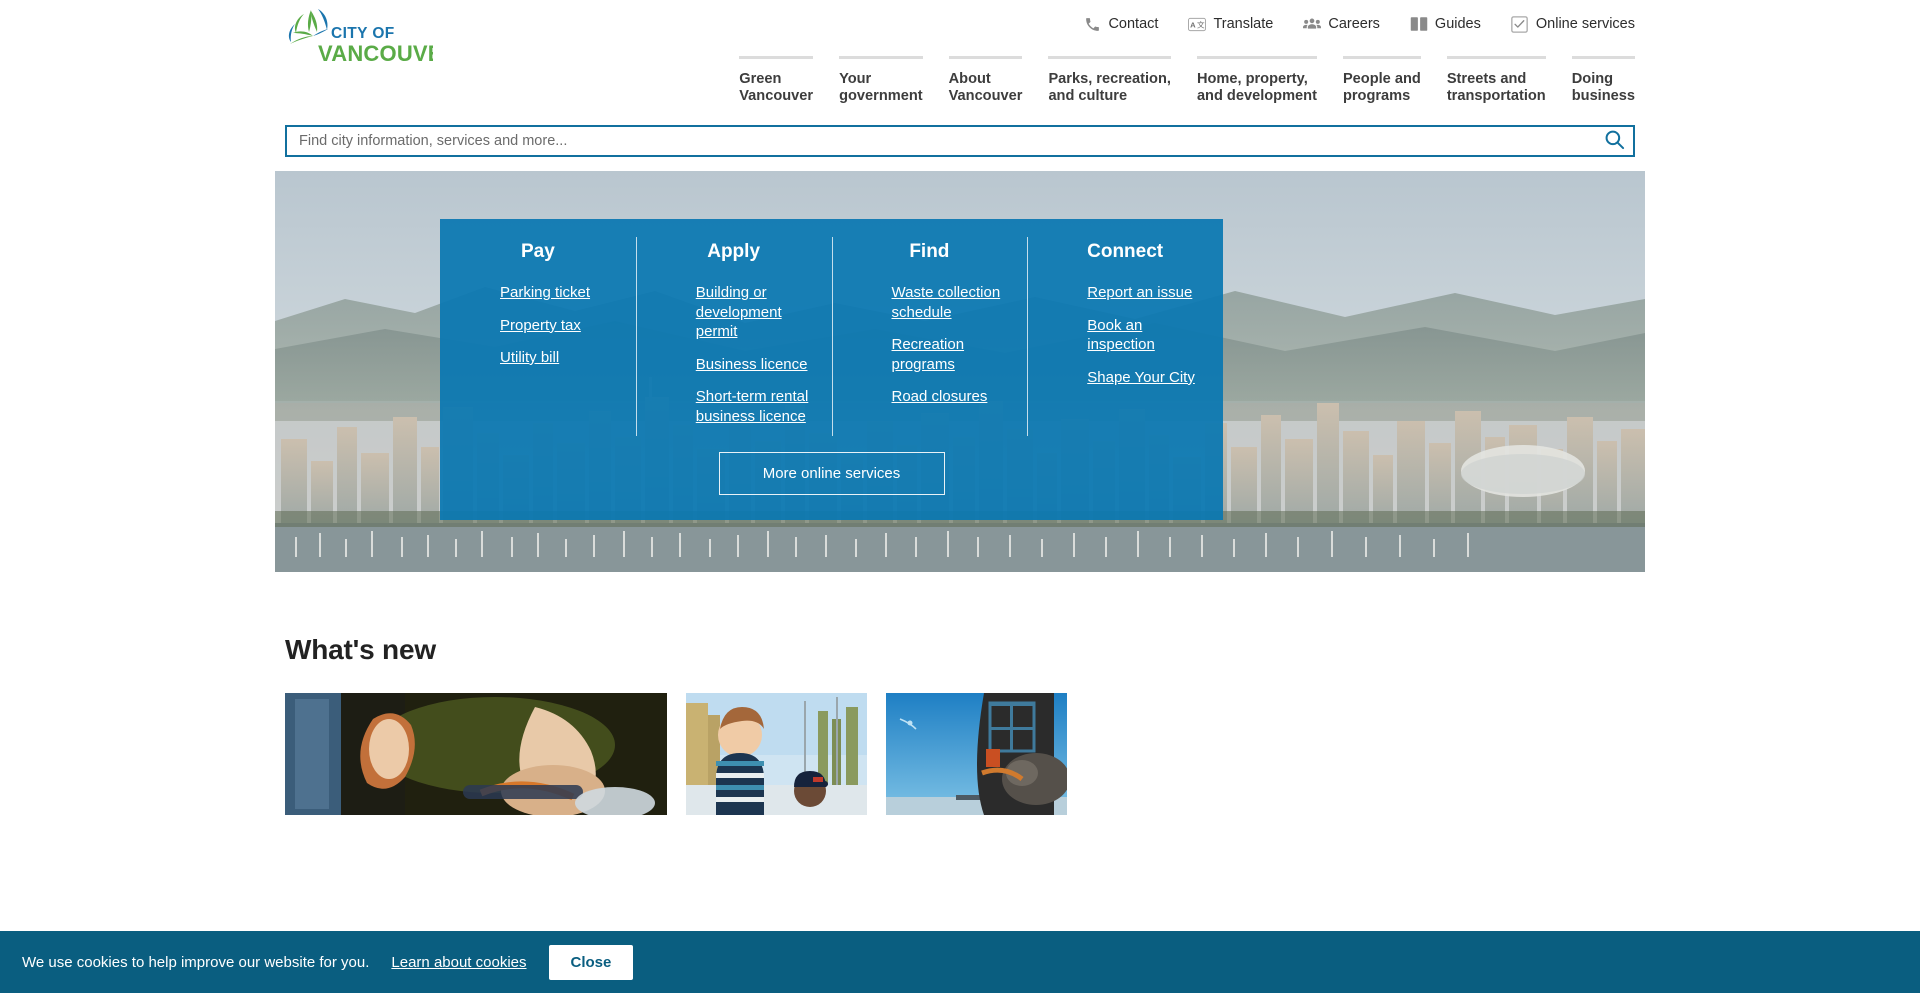 The height and width of the screenshot is (993, 1920). I want to click on column-links-pay: Parking ticket Property tax Utility bill, so click(538, 325).